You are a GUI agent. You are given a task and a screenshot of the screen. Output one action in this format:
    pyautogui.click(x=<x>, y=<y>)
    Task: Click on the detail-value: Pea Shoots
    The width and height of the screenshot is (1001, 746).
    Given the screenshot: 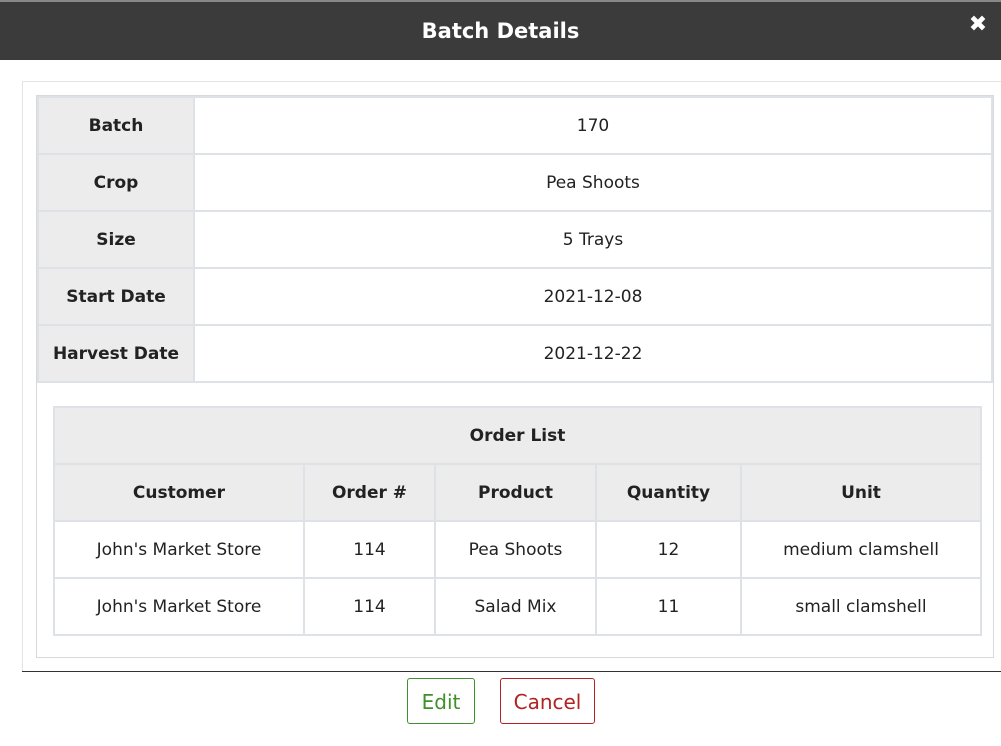 What is the action you would take?
    pyautogui.click(x=593, y=182)
    